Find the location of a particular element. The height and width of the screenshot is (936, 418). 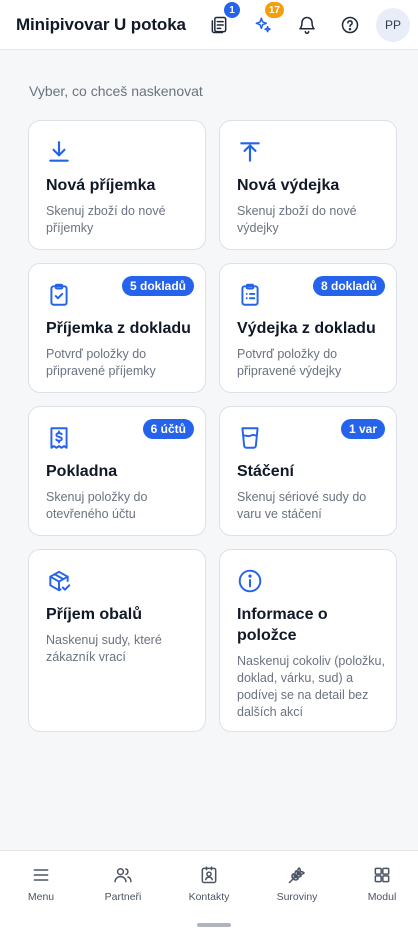

open-accounts-badge: 6 účtů is located at coordinates (168, 429).